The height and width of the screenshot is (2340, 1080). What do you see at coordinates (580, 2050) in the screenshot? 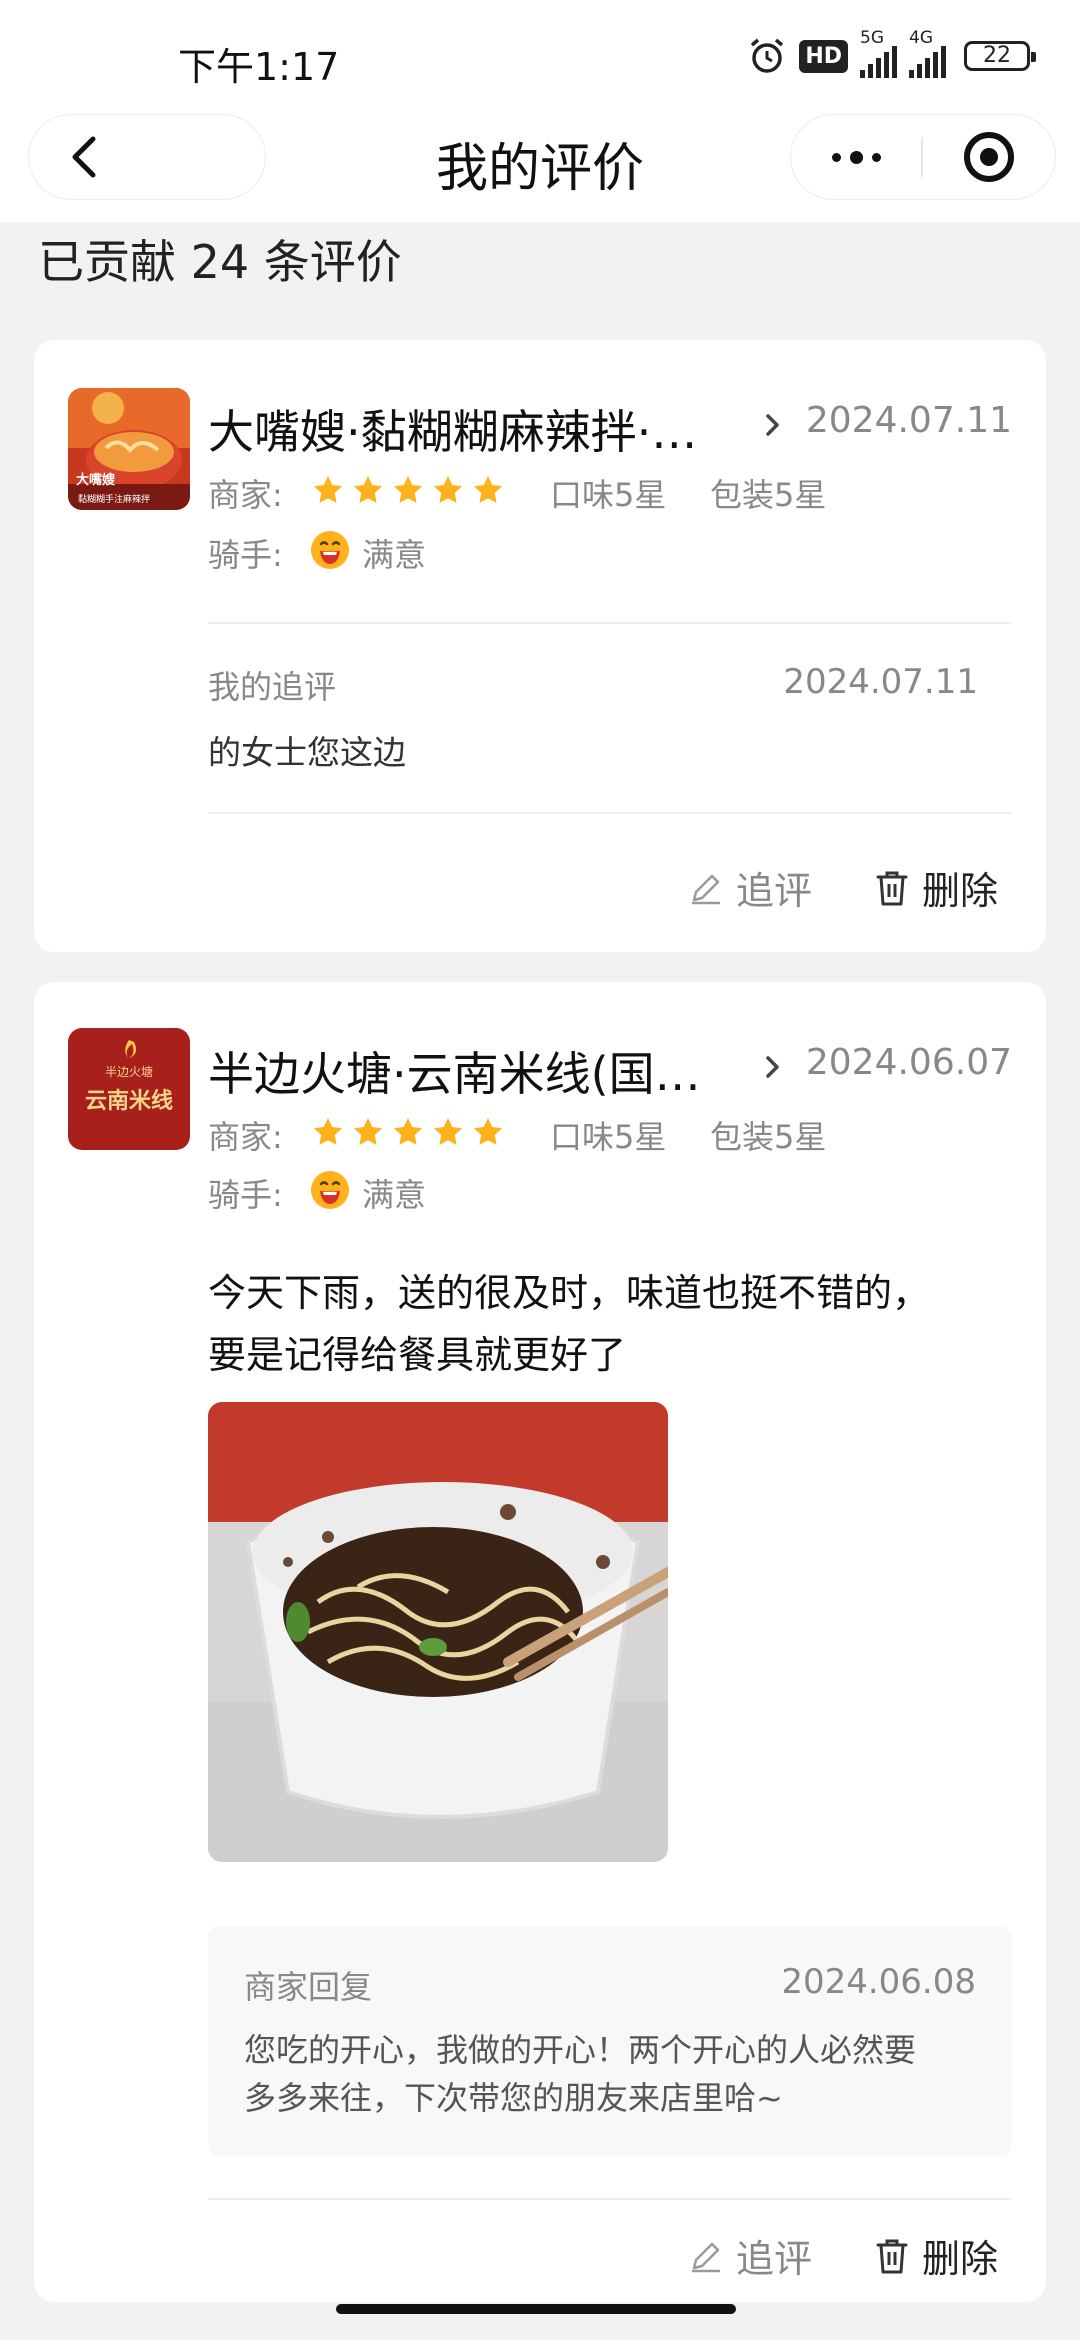
I see `reply-text-line: 您吃的开心，我做的开心！两个开心的人必然要` at bounding box center [580, 2050].